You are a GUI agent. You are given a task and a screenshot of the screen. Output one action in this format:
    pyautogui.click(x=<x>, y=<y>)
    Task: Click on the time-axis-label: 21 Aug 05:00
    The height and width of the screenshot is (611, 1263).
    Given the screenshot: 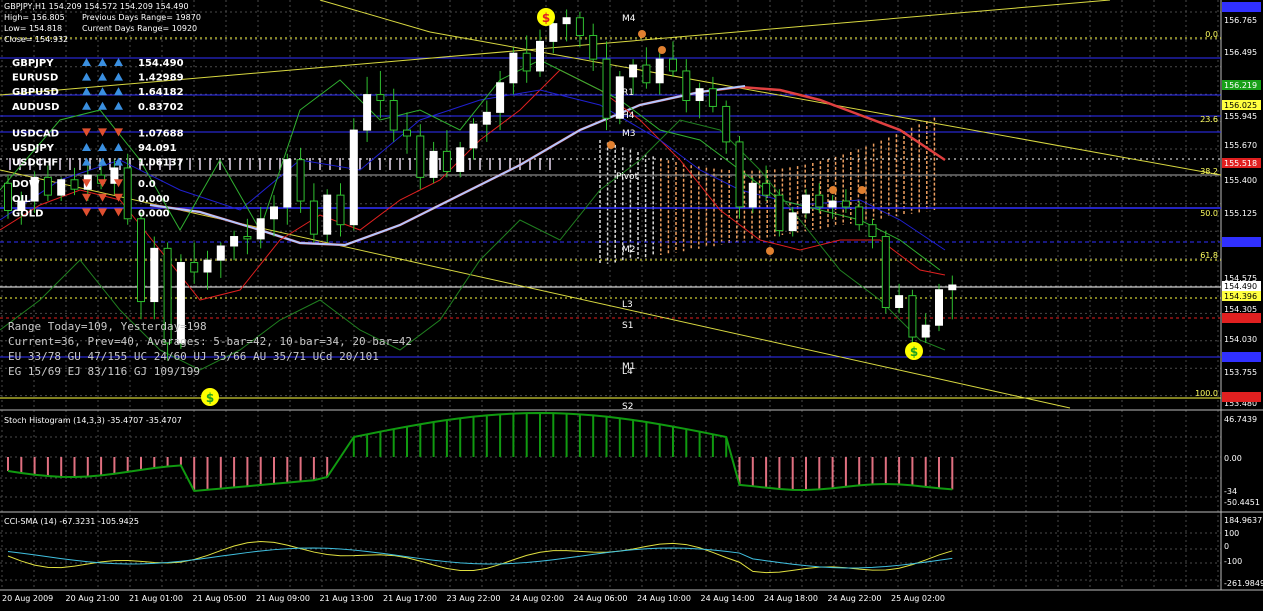 What is the action you would take?
    pyautogui.click(x=220, y=598)
    